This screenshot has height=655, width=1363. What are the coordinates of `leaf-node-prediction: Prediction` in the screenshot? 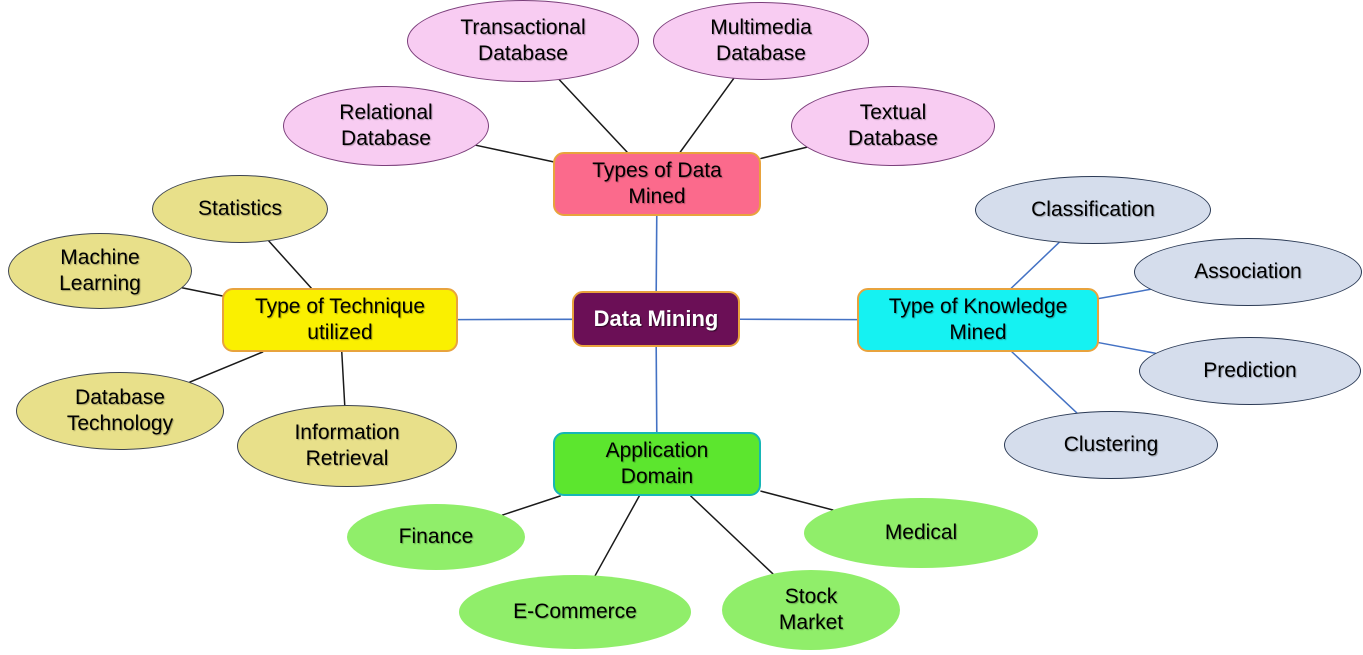 It's located at (1250, 371).